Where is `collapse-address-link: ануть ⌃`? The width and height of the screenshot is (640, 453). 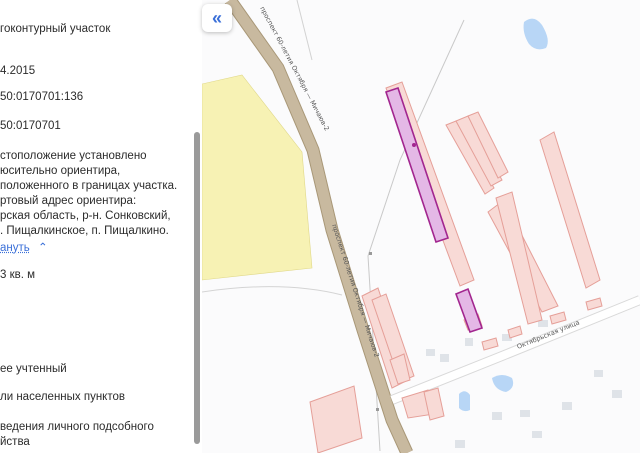
collapse-address-link: ануть ⌃ is located at coordinates (24, 248).